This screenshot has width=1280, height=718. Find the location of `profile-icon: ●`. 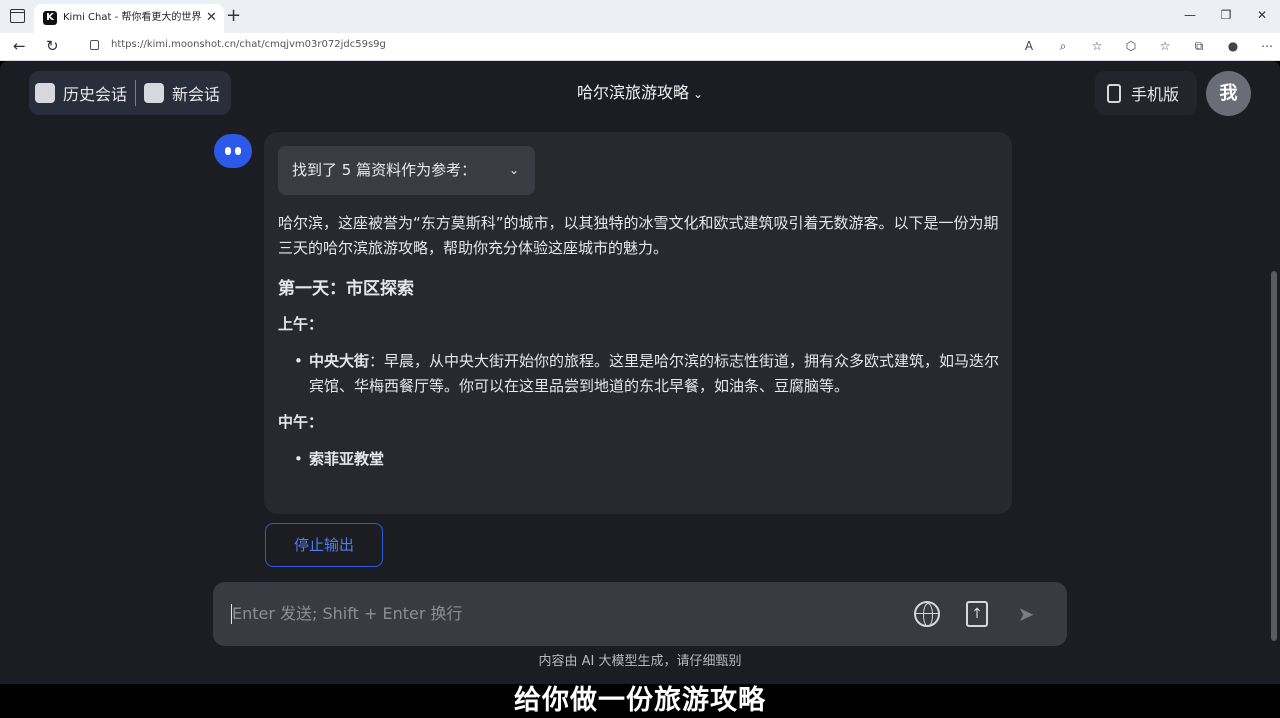

profile-icon: ● is located at coordinates (1233, 46).